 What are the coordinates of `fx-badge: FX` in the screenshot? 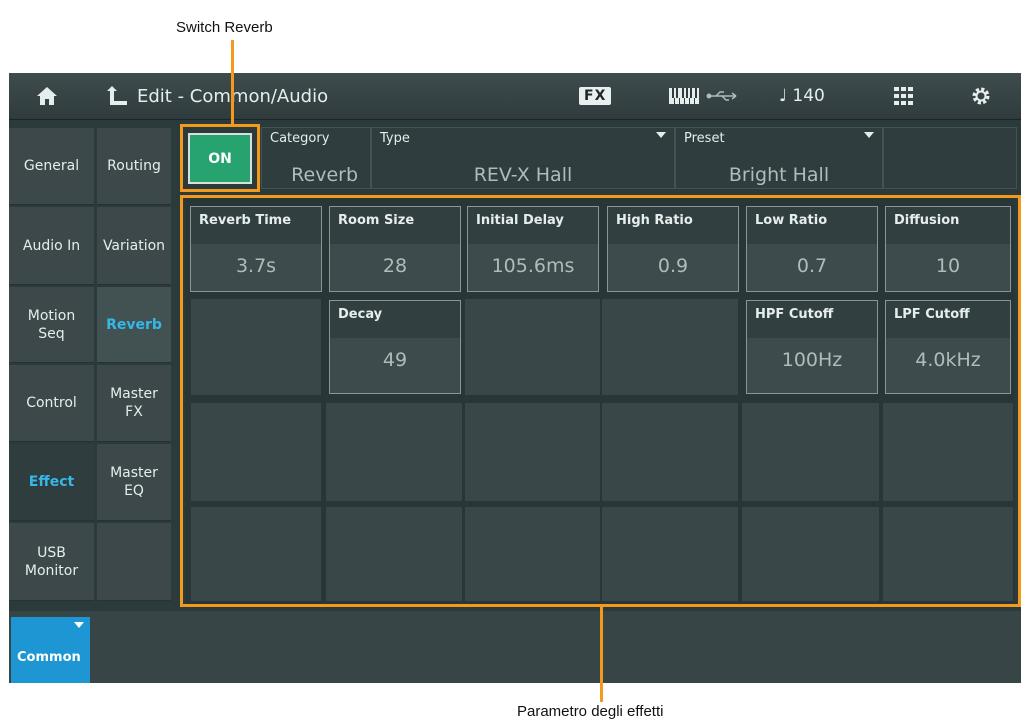 It's located at (595, 96).